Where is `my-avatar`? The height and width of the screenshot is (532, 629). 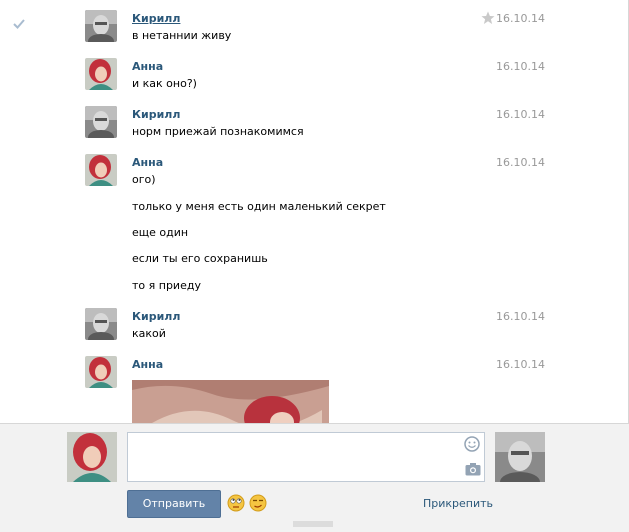 my-avatar is located at coordinates (92, 457).